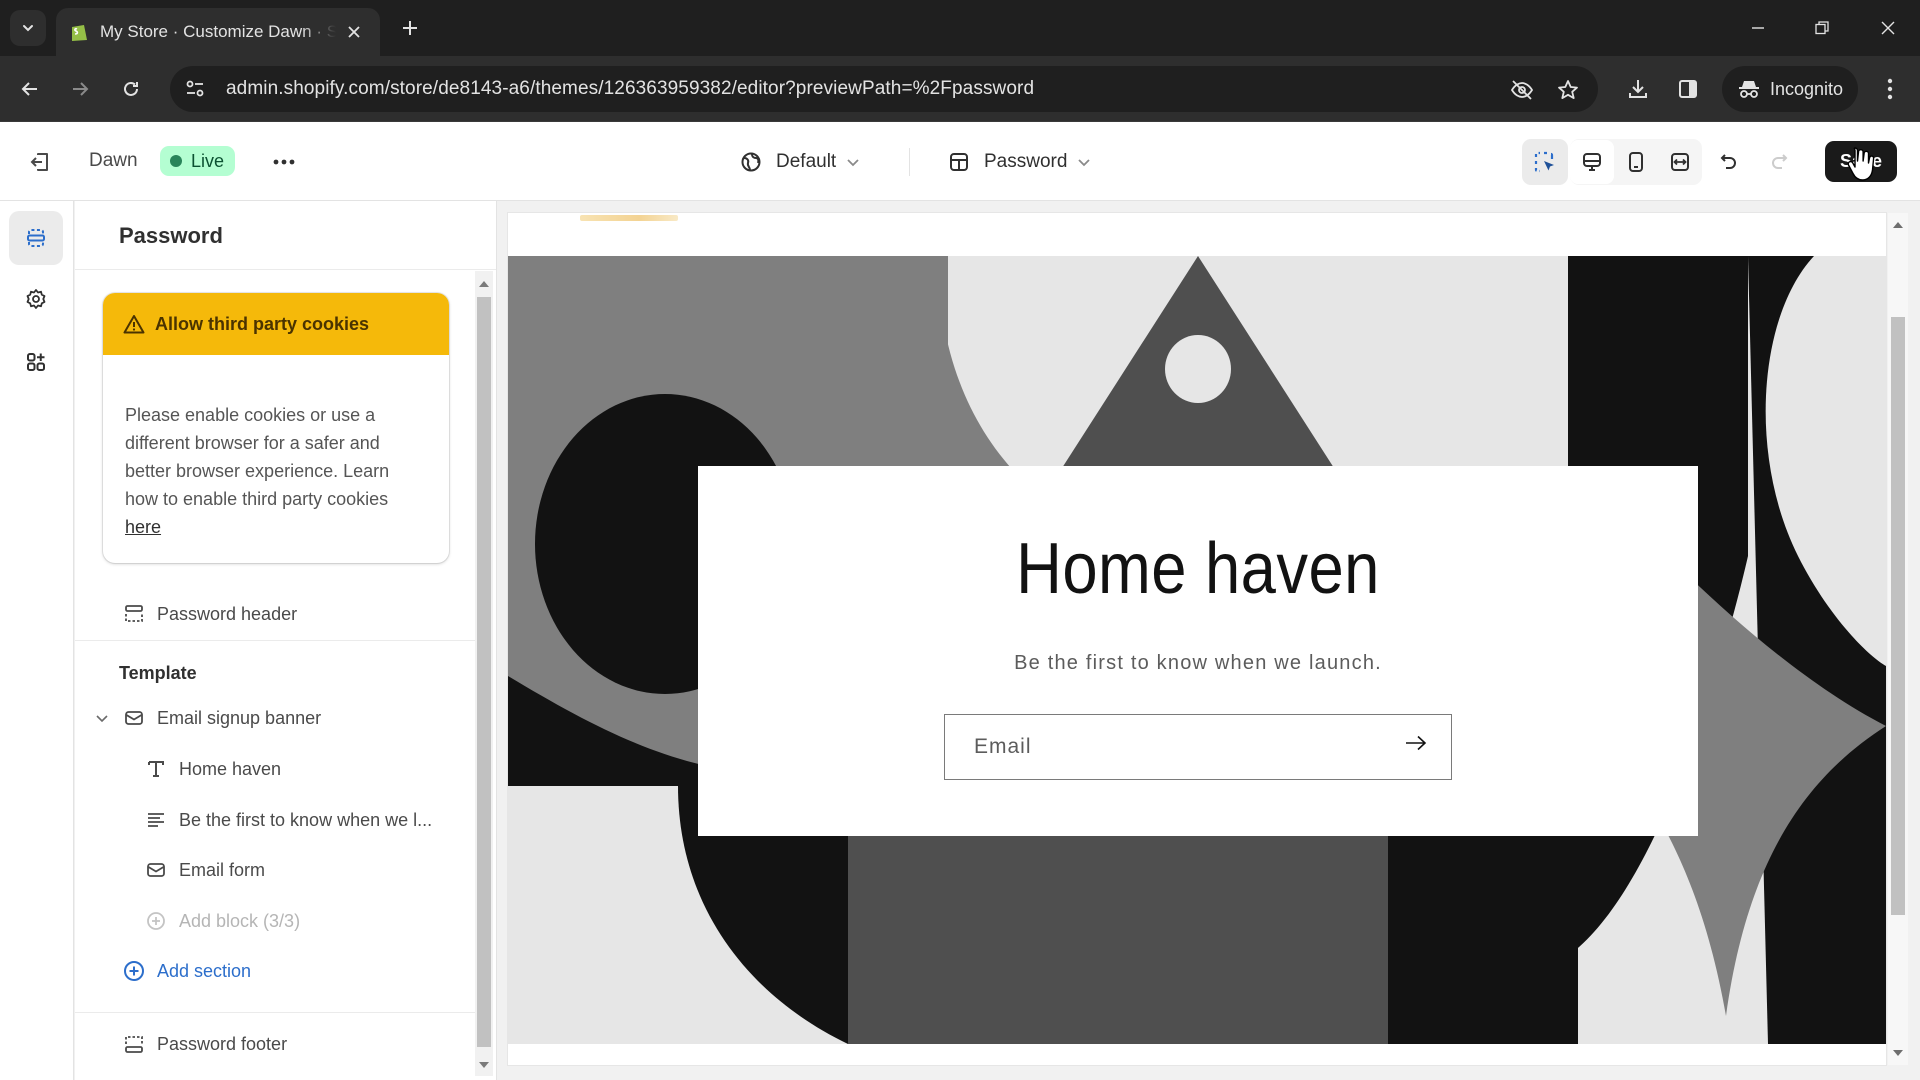 The image size is (1920, 1080). I want to click on theme-preset-label: Default, so click(806, 161).